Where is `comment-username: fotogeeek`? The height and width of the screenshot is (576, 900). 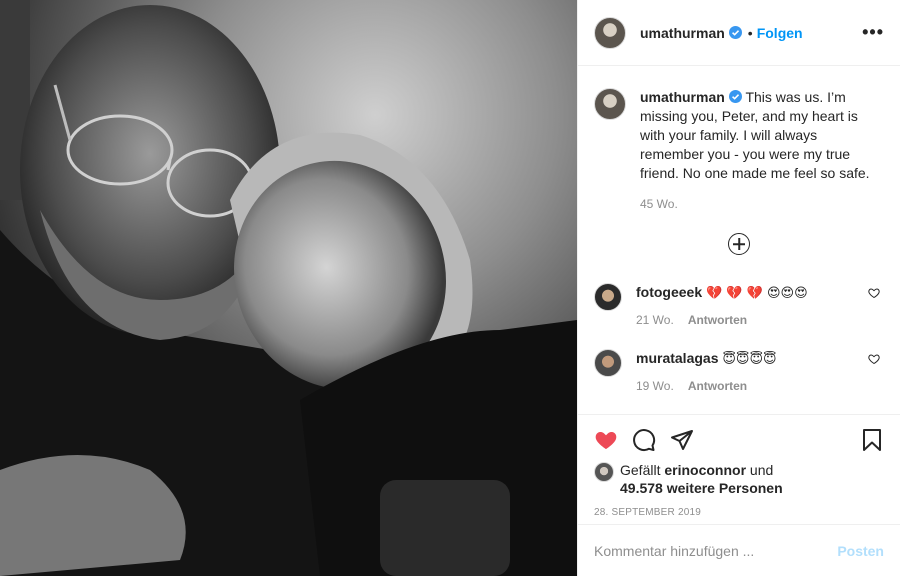 comment-username: fotogeeek is located at coordinates (669, 292).